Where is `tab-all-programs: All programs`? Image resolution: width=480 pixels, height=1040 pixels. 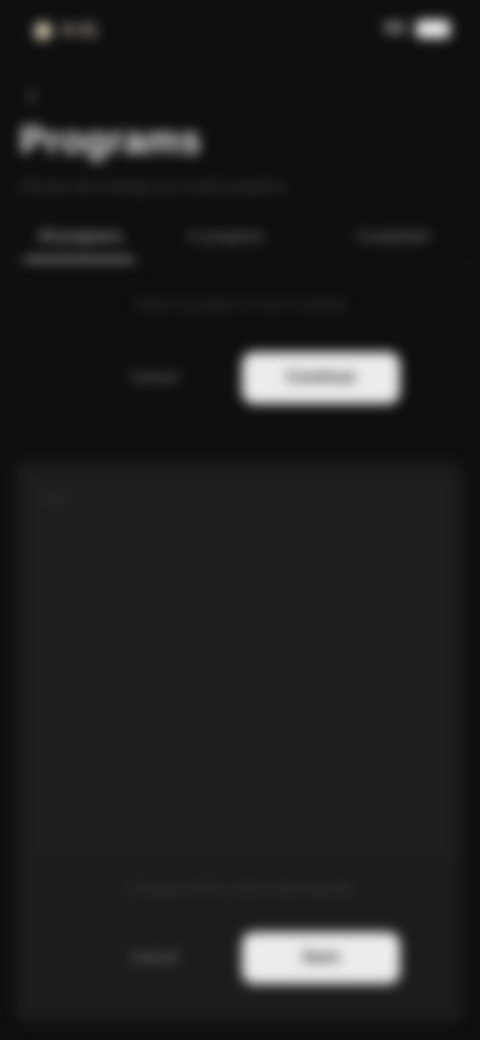
tab-all-programs: All programs is located at coordinates (80, 236).